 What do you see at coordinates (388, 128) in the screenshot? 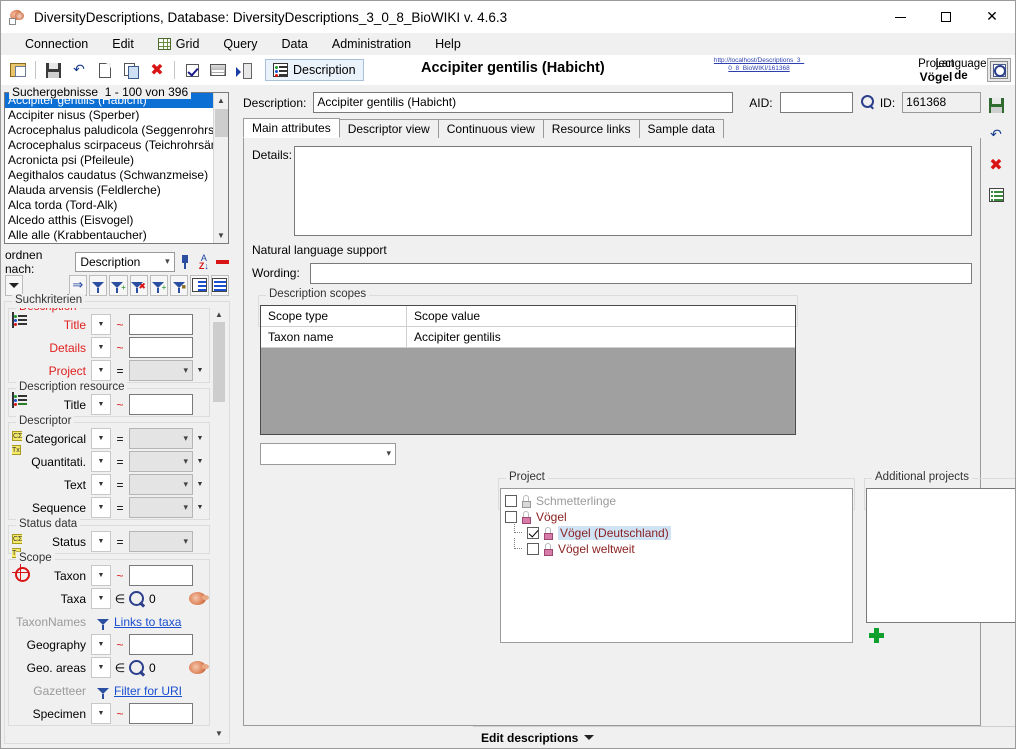
I see `tab-descriptor-view: Descriptor view` at bounding box center [388, 128].